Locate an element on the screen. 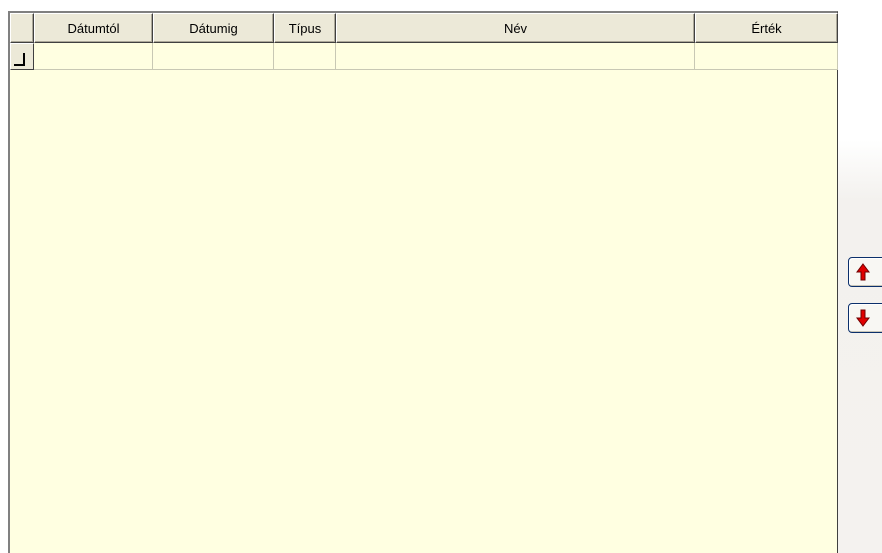 This screenshot has height=553, width=882. column-header-datumig: Dátumig is located at coordinates (213, 28).